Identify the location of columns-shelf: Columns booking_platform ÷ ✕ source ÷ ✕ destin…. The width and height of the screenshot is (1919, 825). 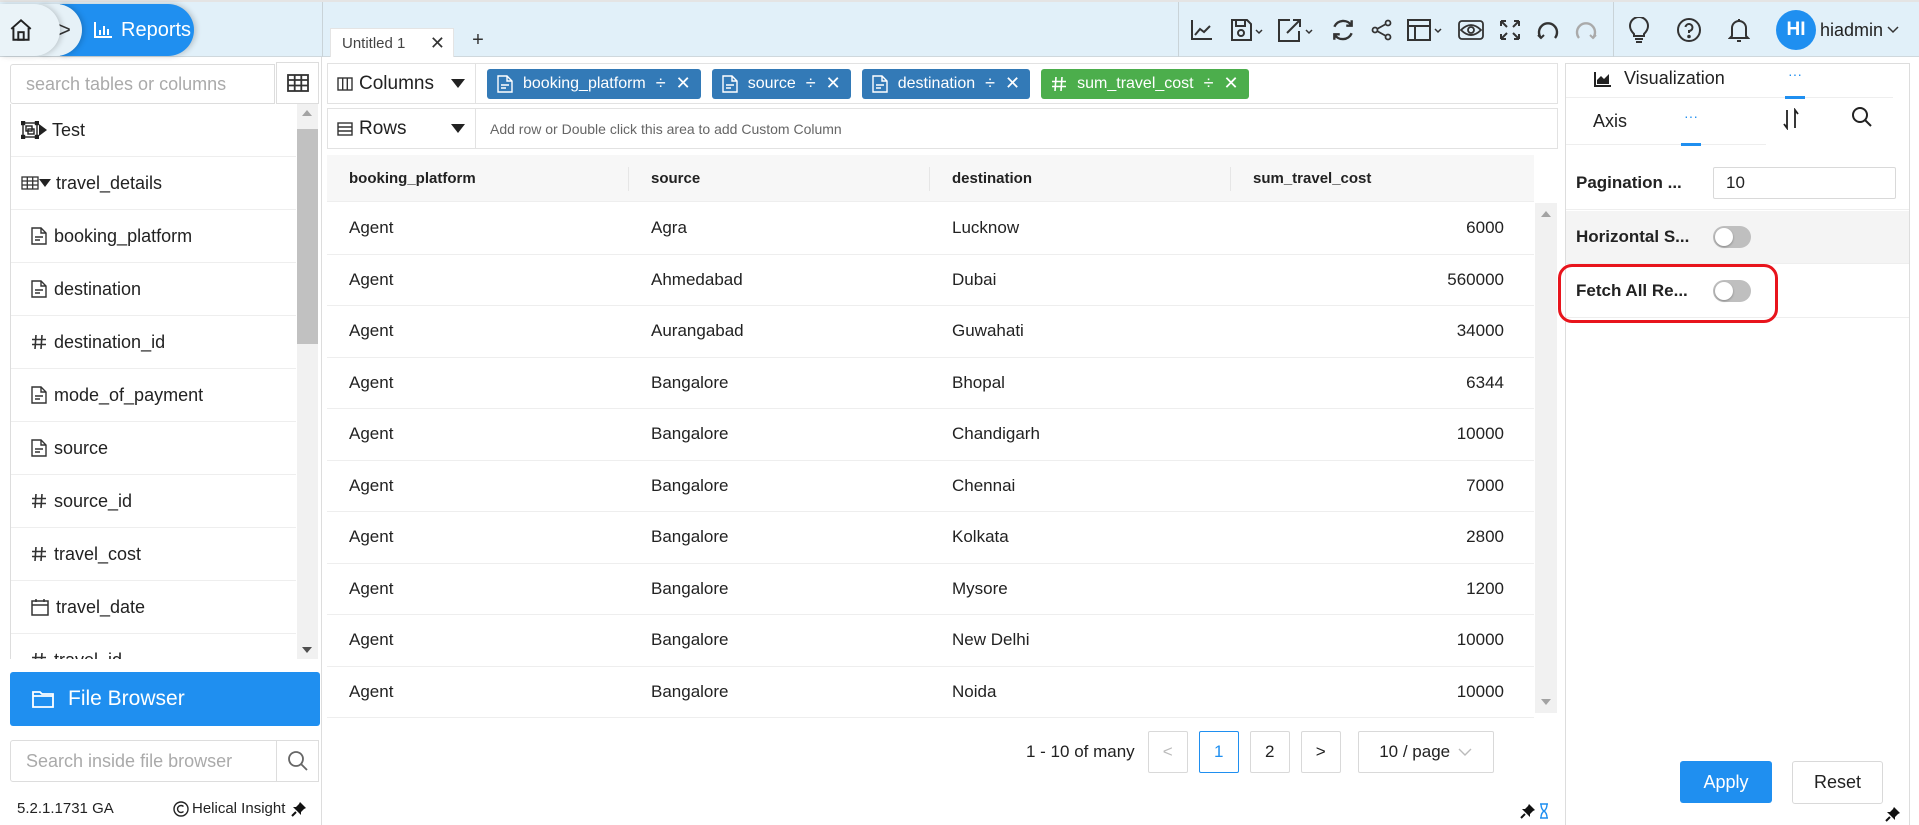
(942, 83).